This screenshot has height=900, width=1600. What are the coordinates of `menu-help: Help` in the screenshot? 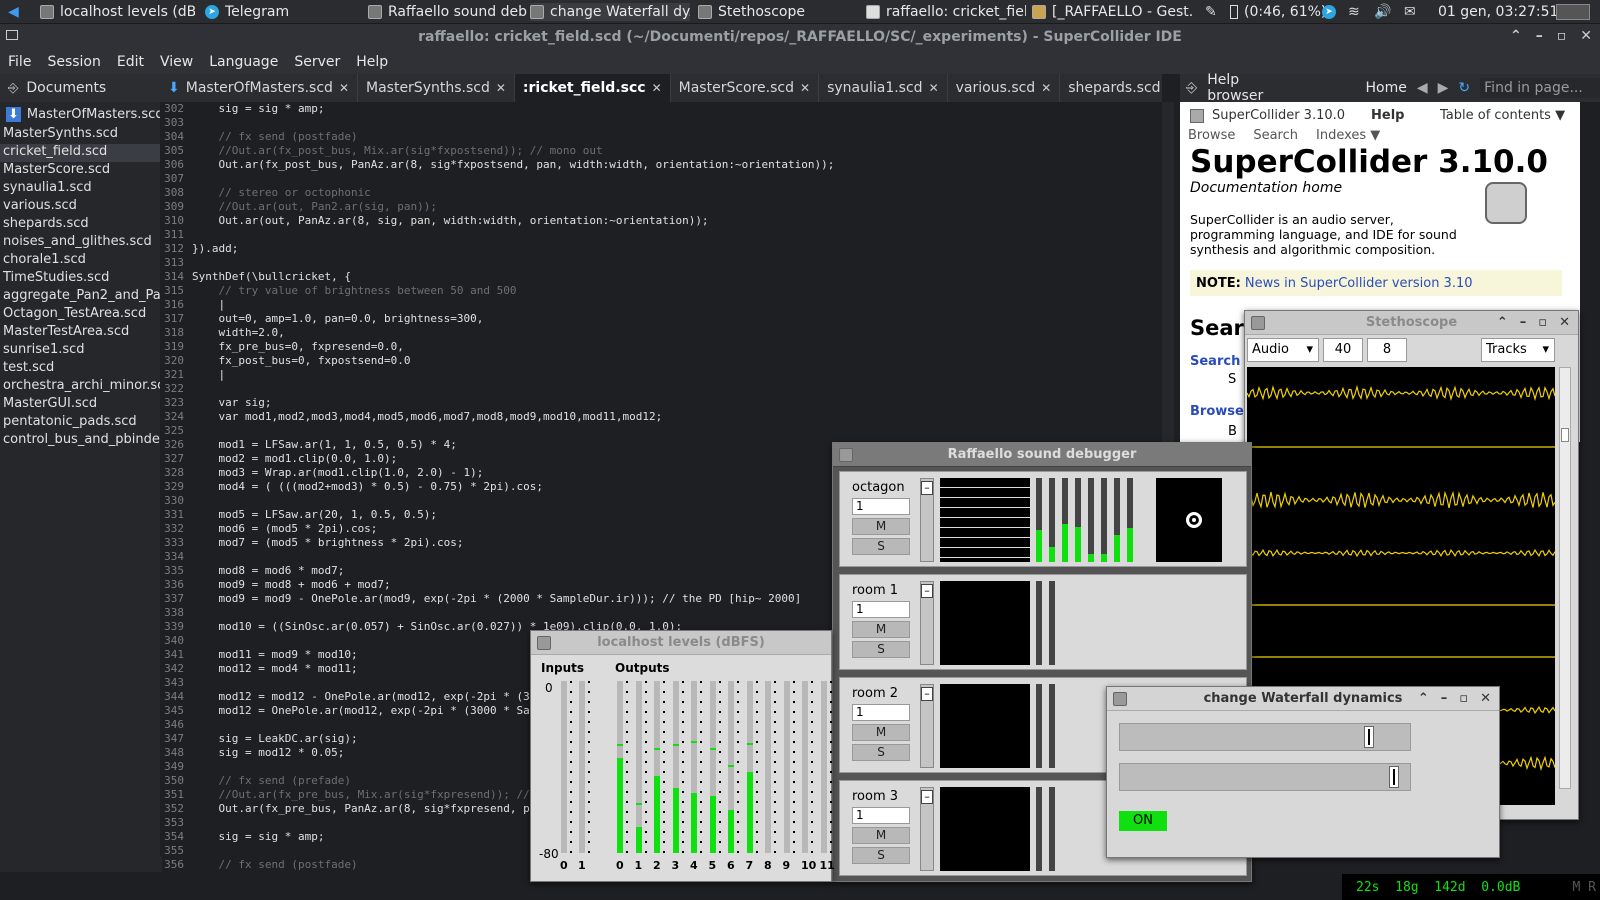 It's located at (372, 62).